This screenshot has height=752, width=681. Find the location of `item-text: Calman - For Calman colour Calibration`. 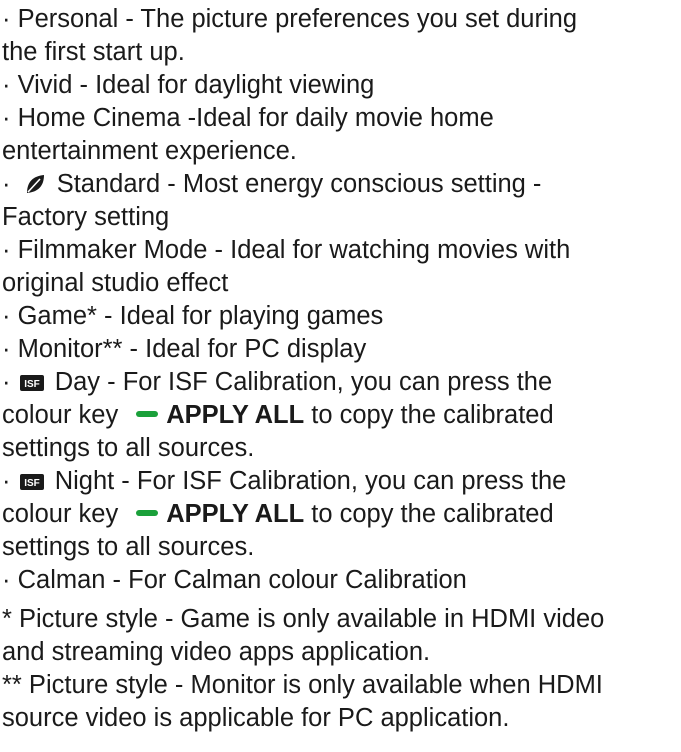

item-text: Calman - For Calman colour Calibration is located at coordinates (242, 580).